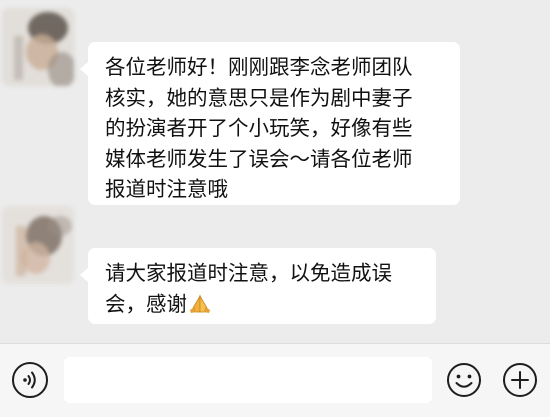 This screenshot has width=550, height=417. I want to click on praying-hands-emoji-icon, so click(200, 303).